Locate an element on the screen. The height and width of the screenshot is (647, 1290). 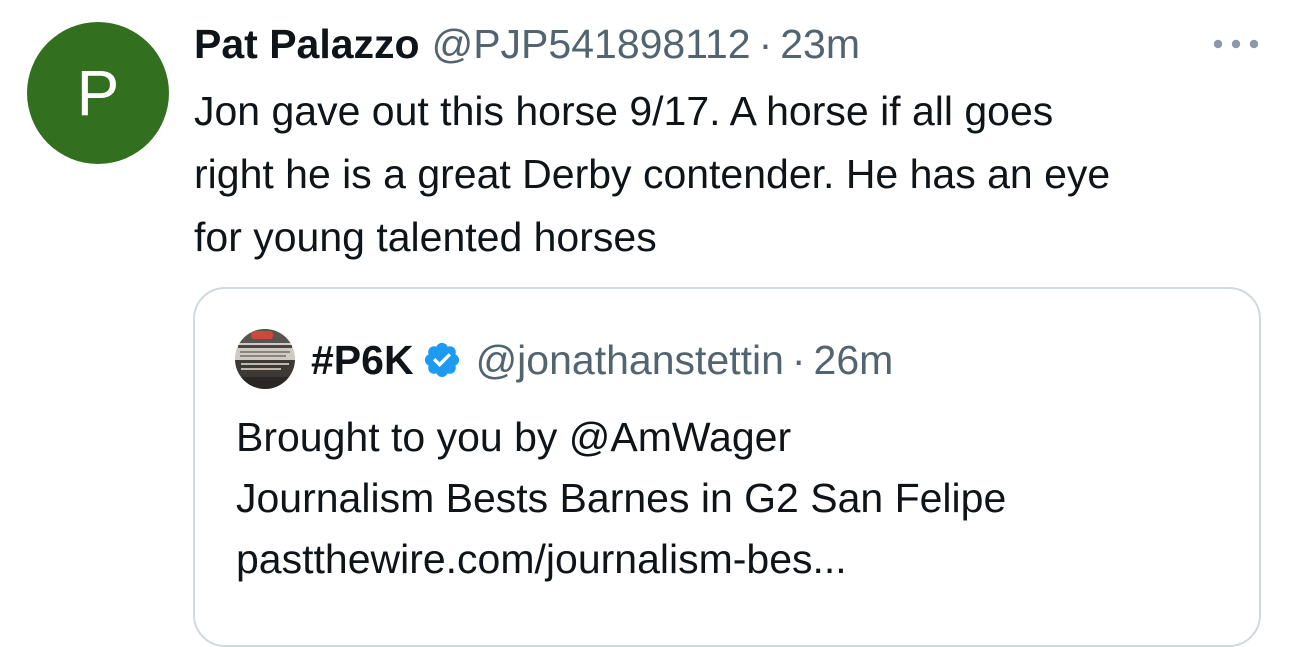
author-name: Pat Palazzo is located at coordinates (307, 44).